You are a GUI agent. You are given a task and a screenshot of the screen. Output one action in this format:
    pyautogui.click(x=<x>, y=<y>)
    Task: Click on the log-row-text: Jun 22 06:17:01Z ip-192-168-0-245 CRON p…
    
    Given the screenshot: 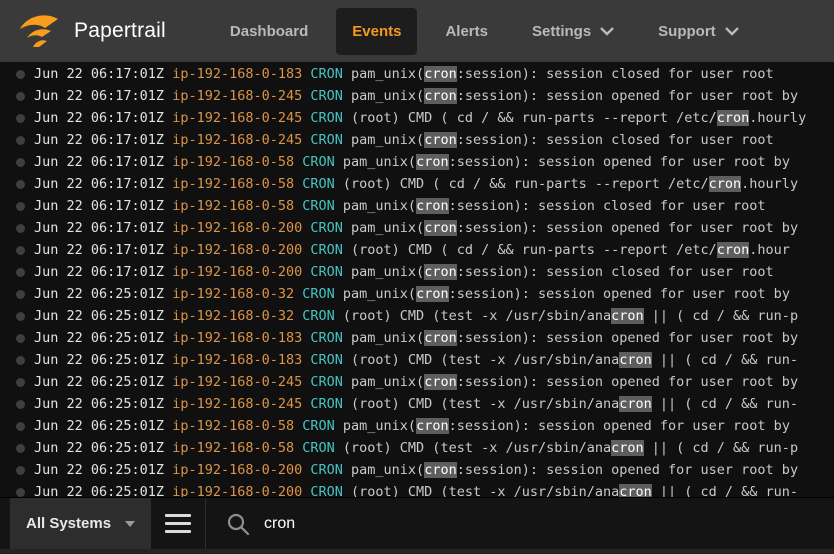 What is the action you would take?
    pyautogui.click(x=404, y=140)
    